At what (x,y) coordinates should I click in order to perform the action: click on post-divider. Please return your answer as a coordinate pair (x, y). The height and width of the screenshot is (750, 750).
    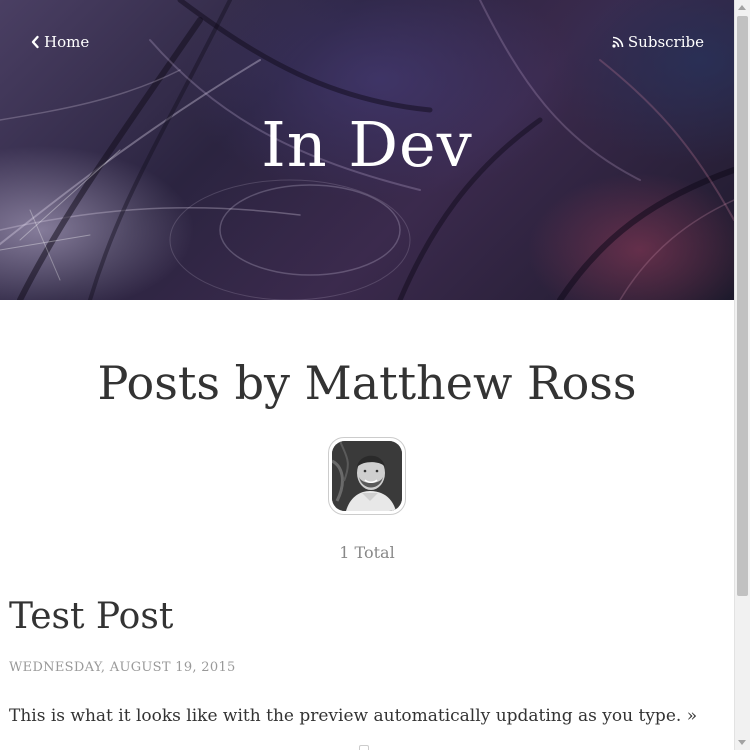
    Looking at the image, I should click on (364, 747).